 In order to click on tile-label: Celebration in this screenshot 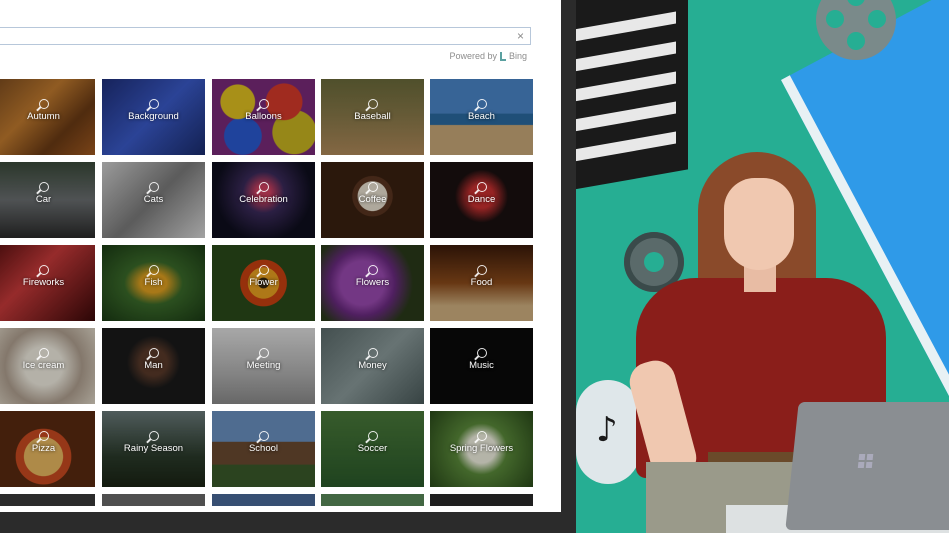, I will do `click(263, 199)`.